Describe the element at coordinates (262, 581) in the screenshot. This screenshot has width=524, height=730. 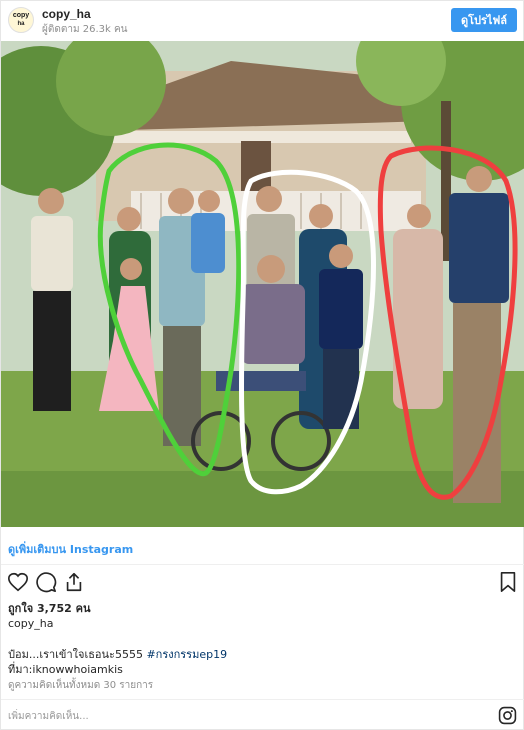
I see `action-row` at that location.